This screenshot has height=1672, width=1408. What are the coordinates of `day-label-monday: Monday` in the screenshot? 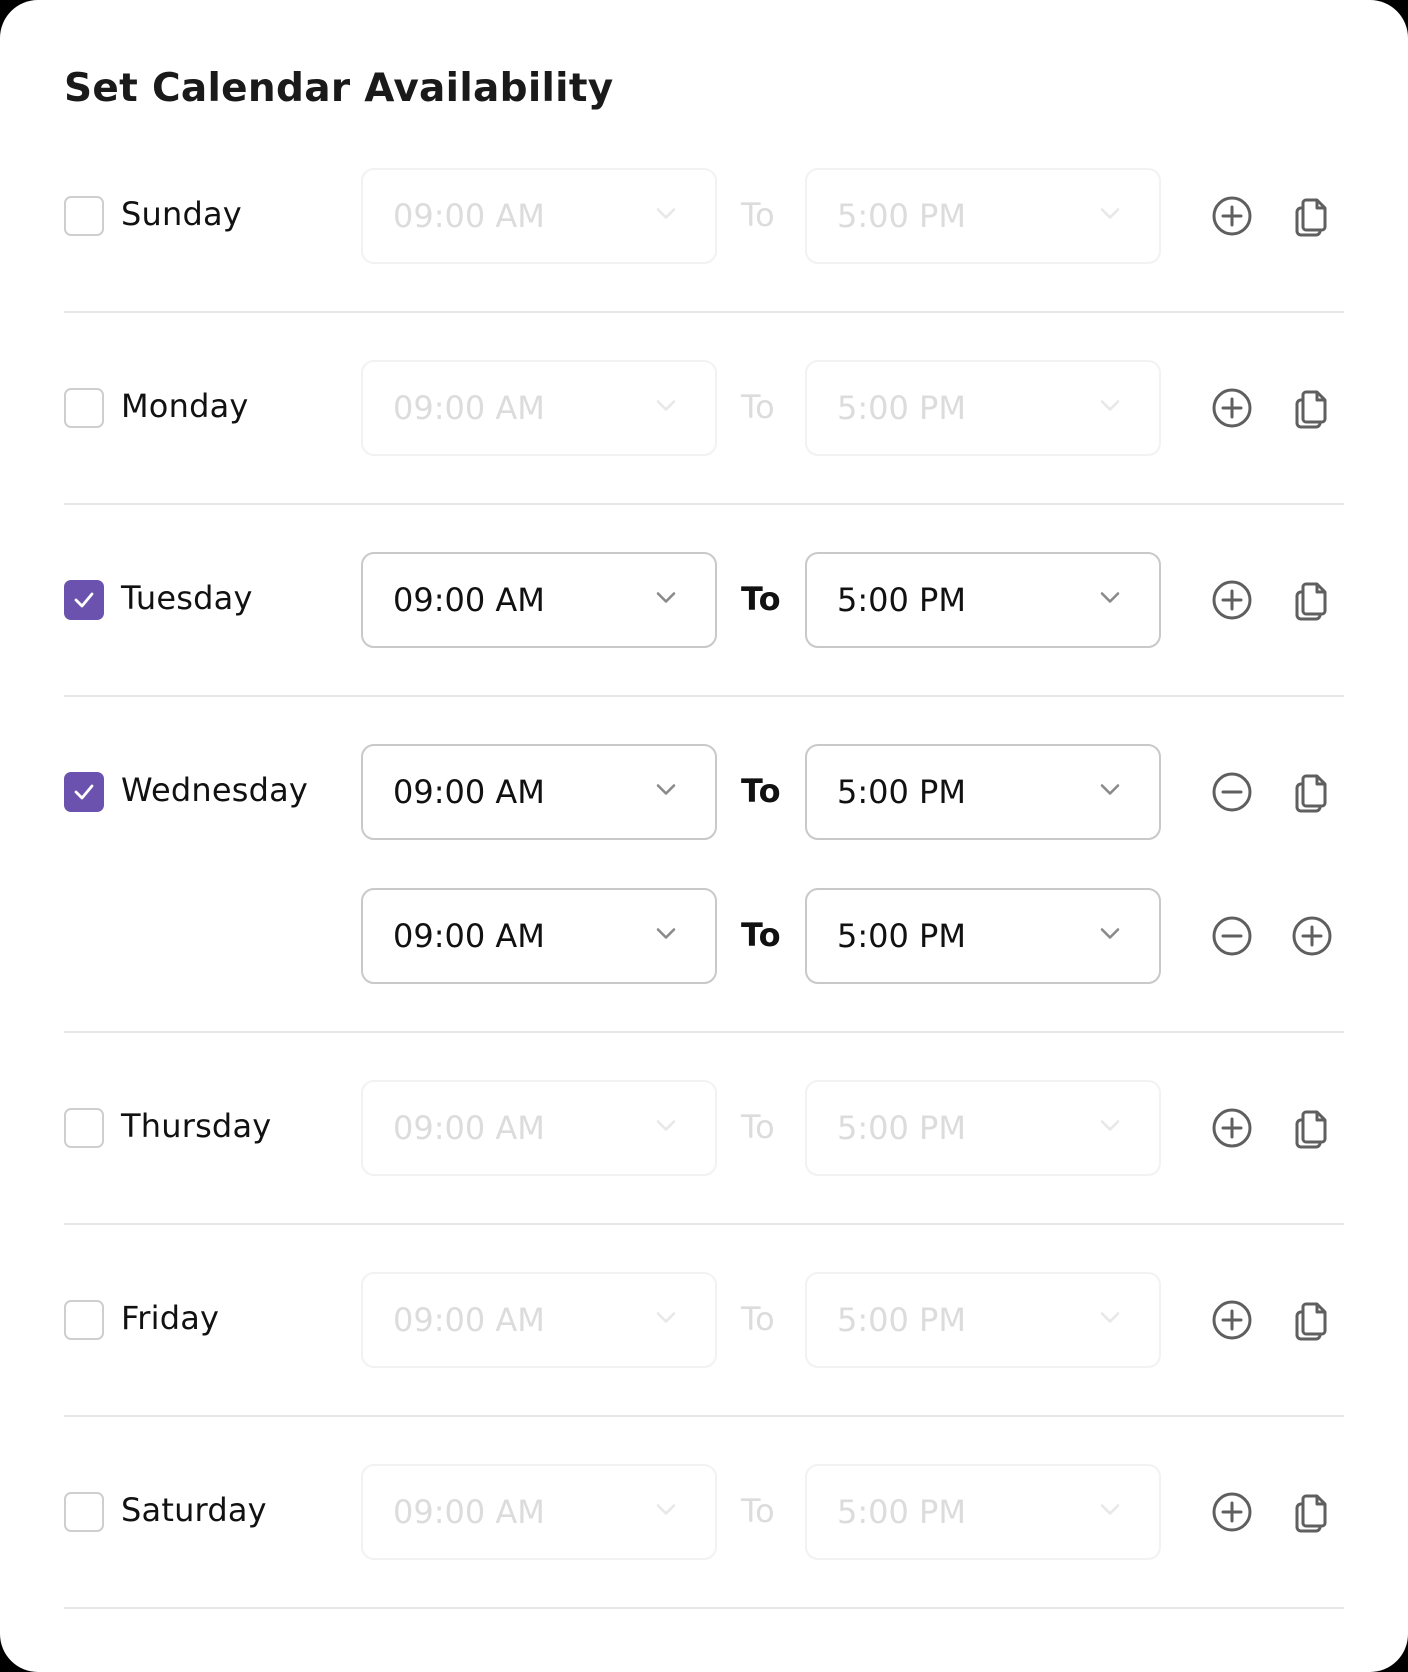 It's located at (185, 406).